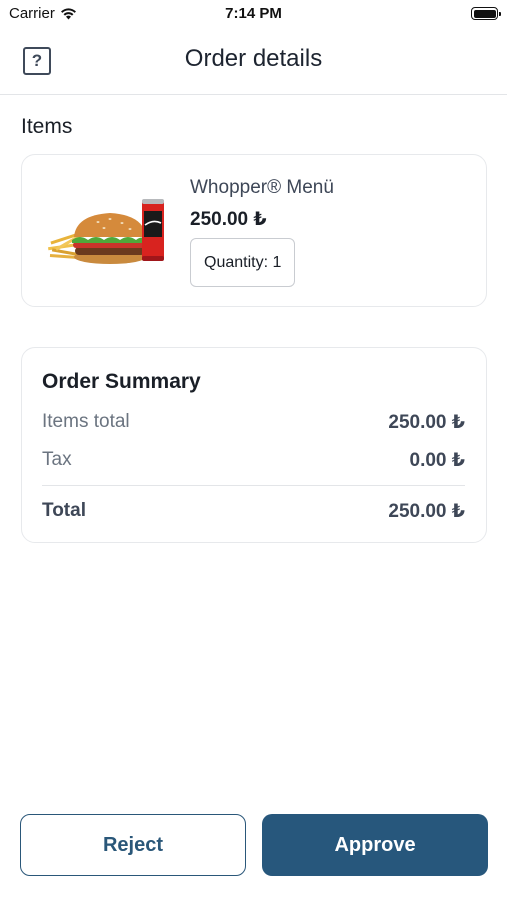 Image resolution: width=507 pixels, height=900 pixels. What do you see at coordinates (486, 13) in the screenshot?
I see `battery-icon` at bounding box center [486, 13].